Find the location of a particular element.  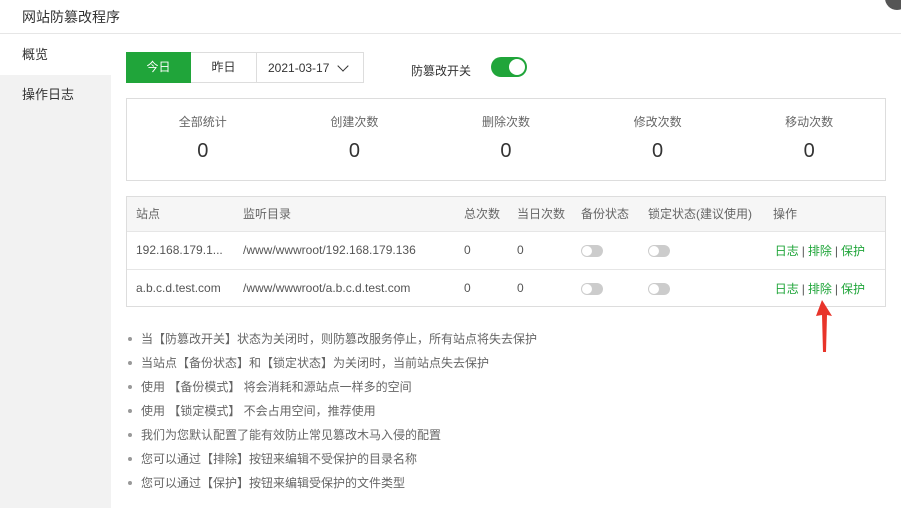

stat-modify: 修改次数 0 is located at coordinates (658, 139).